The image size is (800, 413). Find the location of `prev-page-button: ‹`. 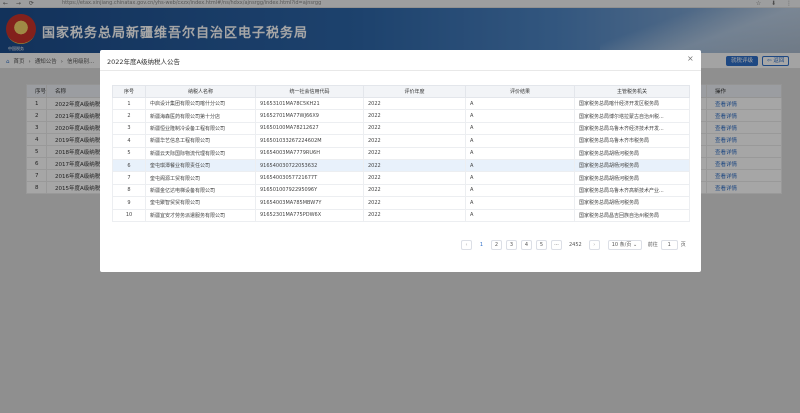

prev-page-button: ‹ is located at coordinates (466, 244).